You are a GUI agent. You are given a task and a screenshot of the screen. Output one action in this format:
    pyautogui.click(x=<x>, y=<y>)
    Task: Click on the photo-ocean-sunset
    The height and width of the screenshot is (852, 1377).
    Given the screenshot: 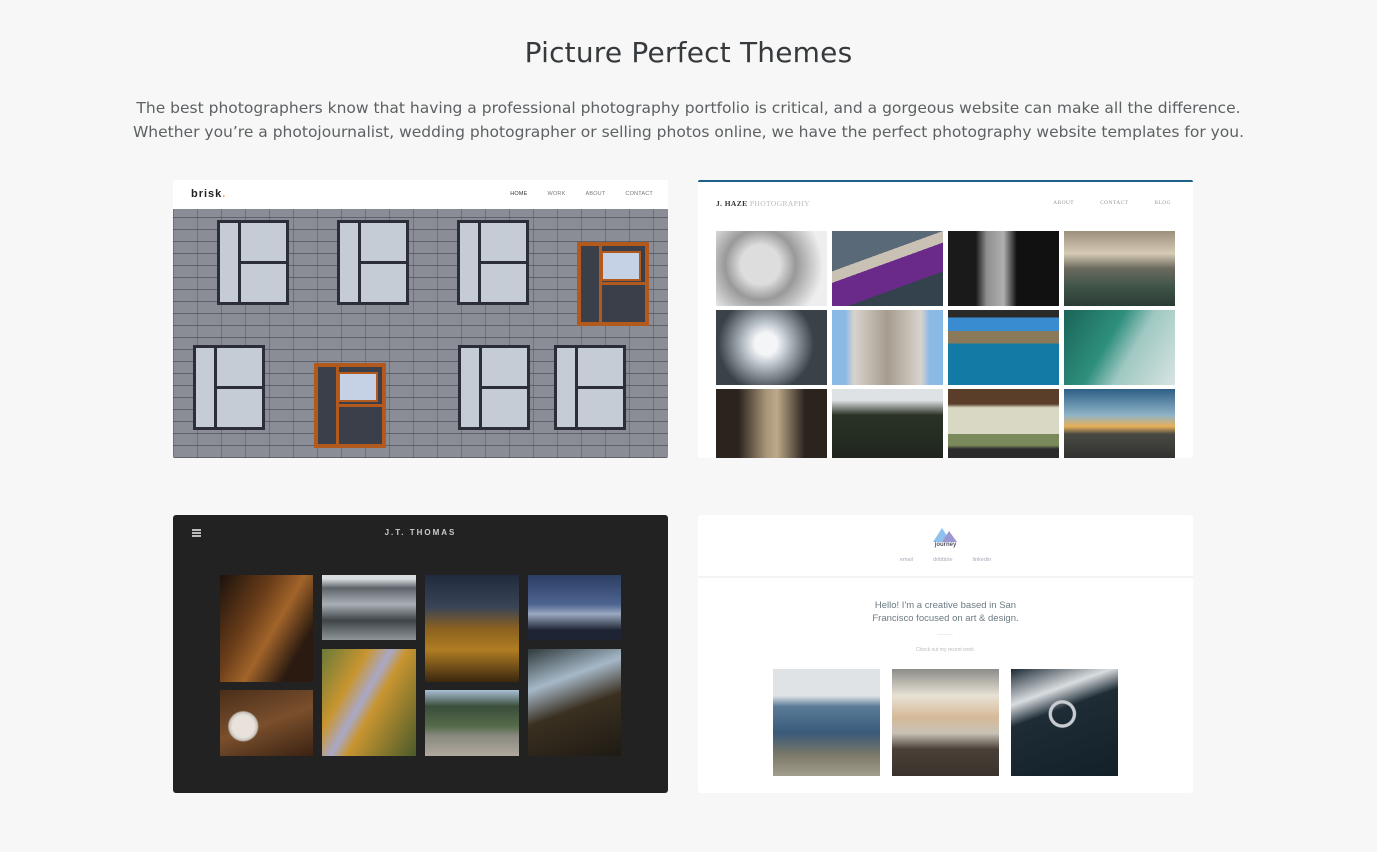 What is the action you would take?
    pyautogui.click(x=1119, y=268)
    